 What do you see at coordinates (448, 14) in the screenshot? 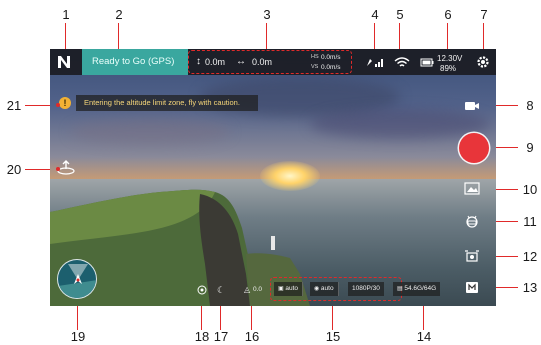
I see `callout-6: 6` at bounding box center [448, 14].